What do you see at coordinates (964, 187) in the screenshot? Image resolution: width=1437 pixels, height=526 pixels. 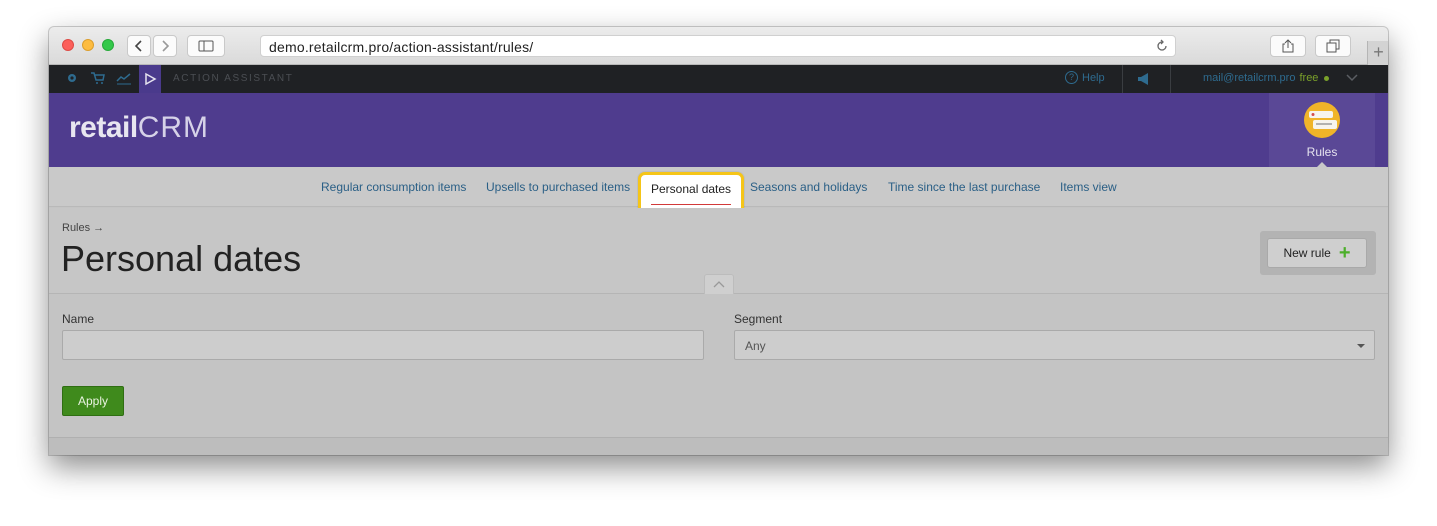 I see `tab-time-since-last-purchase: Time since the last purchase` at bounding box center [964, 187].